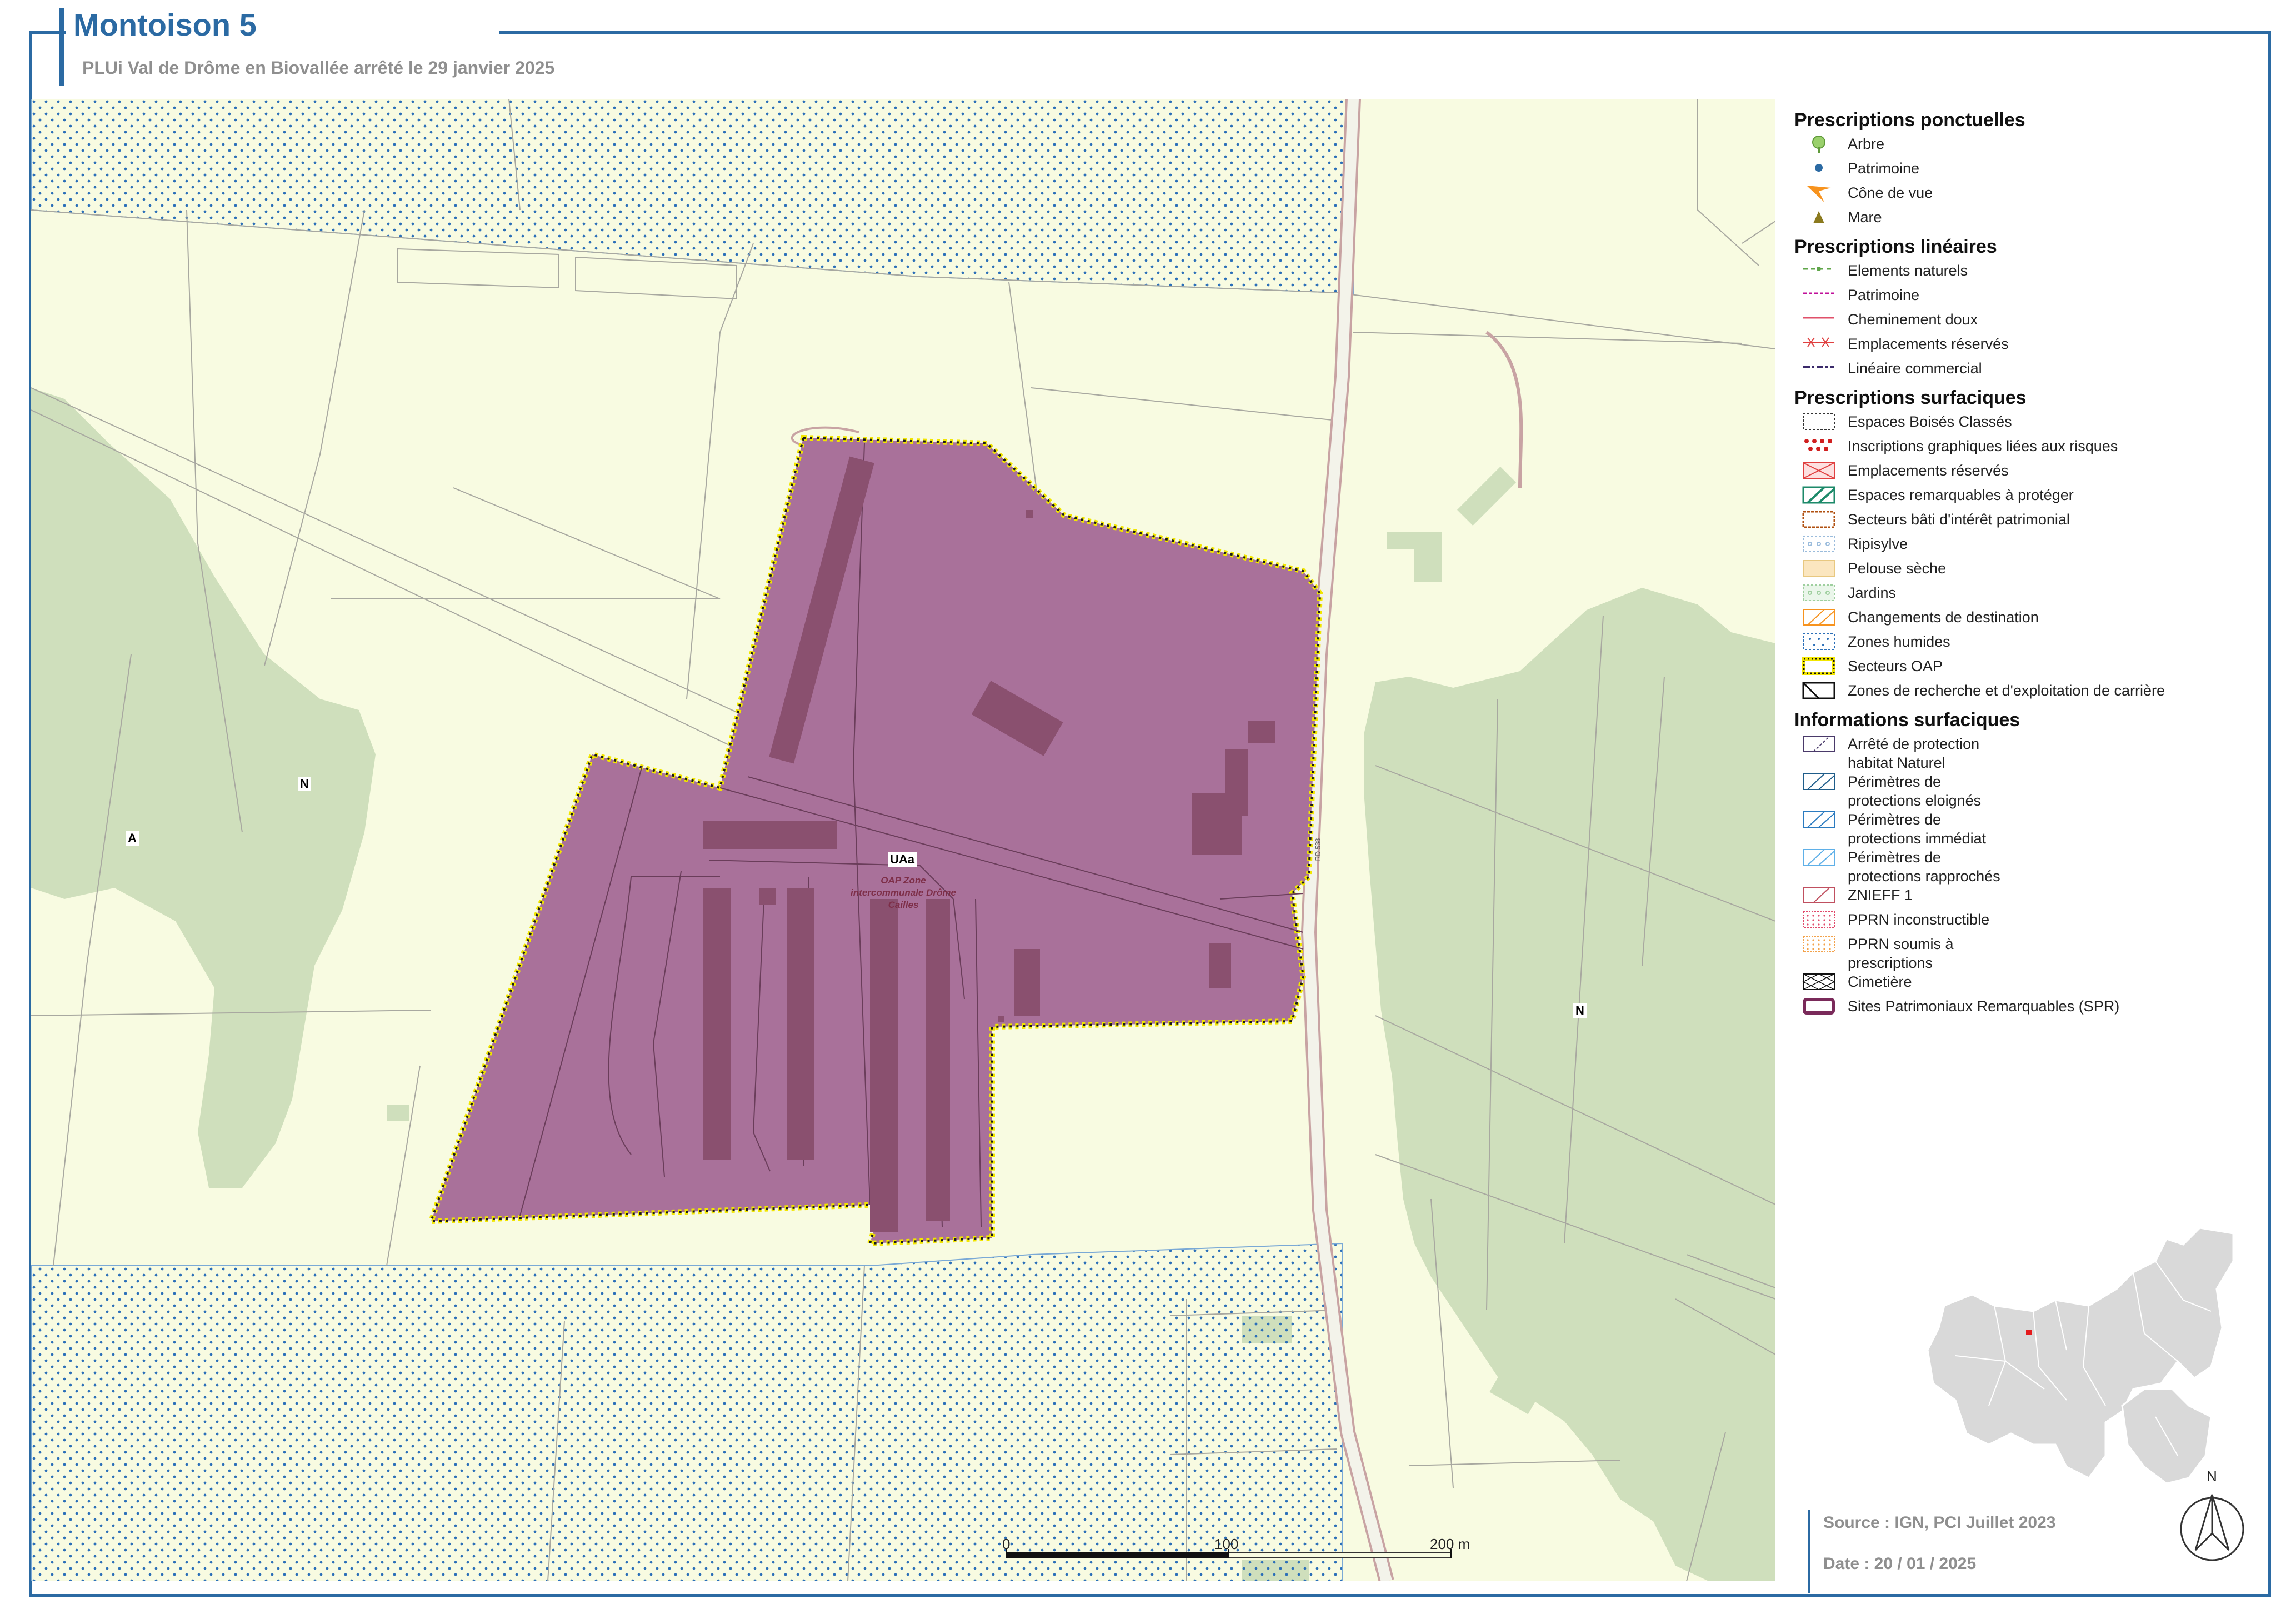 Image resolution: width=2296 pixels, height=1624 pixels. I want to click on legend-item: Elements naturels, so click(2027, 273).